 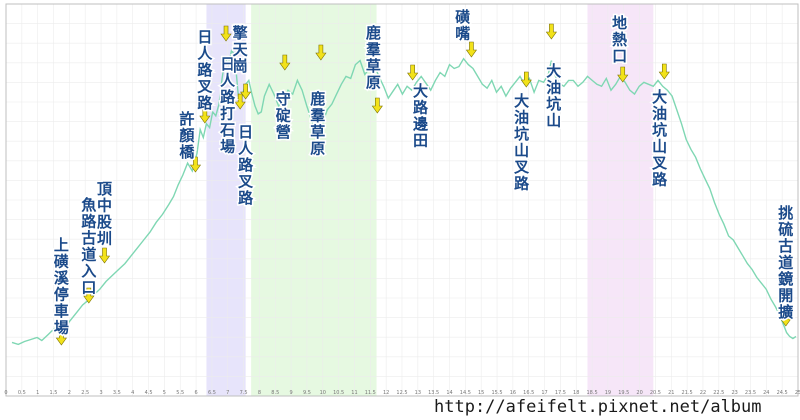 I want to click on x-tick-label: 8.5, so click(x=275, y=393).